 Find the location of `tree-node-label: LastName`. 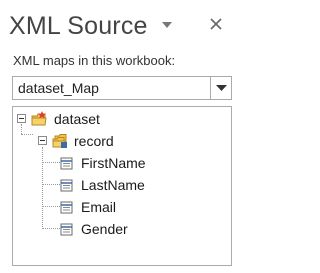

tree-node-label: LastName is located at coordinates (113, 185).